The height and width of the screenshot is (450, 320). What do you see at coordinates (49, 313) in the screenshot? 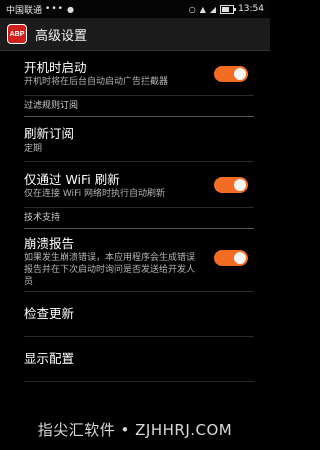
I see `pref-title: 检查更新` at bounding box center [49, 313].